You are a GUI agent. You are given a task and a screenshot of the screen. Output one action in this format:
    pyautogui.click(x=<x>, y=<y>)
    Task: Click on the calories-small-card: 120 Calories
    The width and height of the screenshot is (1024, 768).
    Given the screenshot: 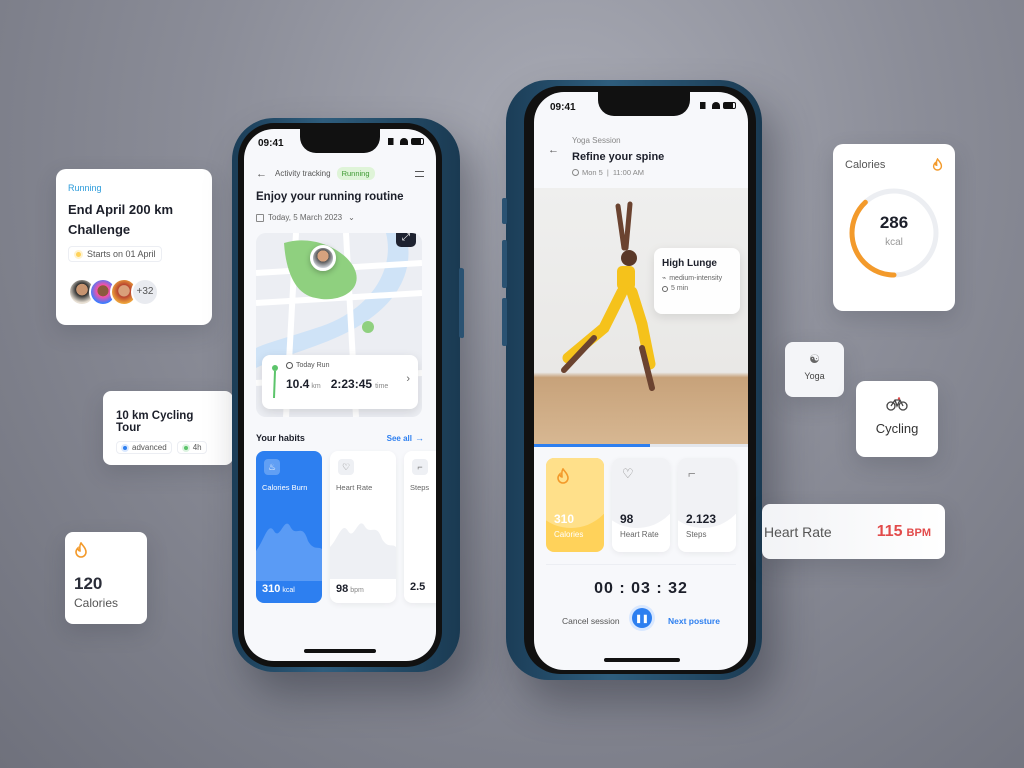 What is the action you would take?
    pyautogui.click(x=106, y=578)
    